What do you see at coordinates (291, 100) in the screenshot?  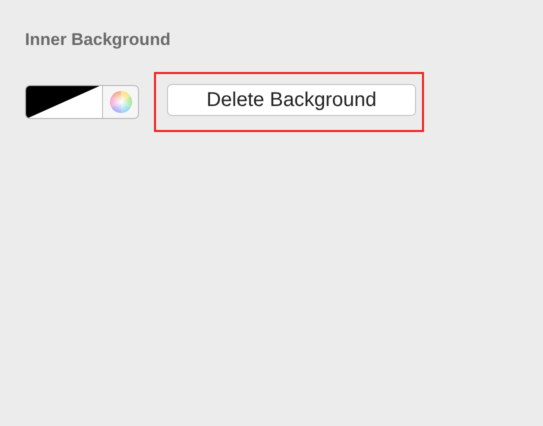 I see `delete-background-button: Delete Background` at bounding box center [291, 100].